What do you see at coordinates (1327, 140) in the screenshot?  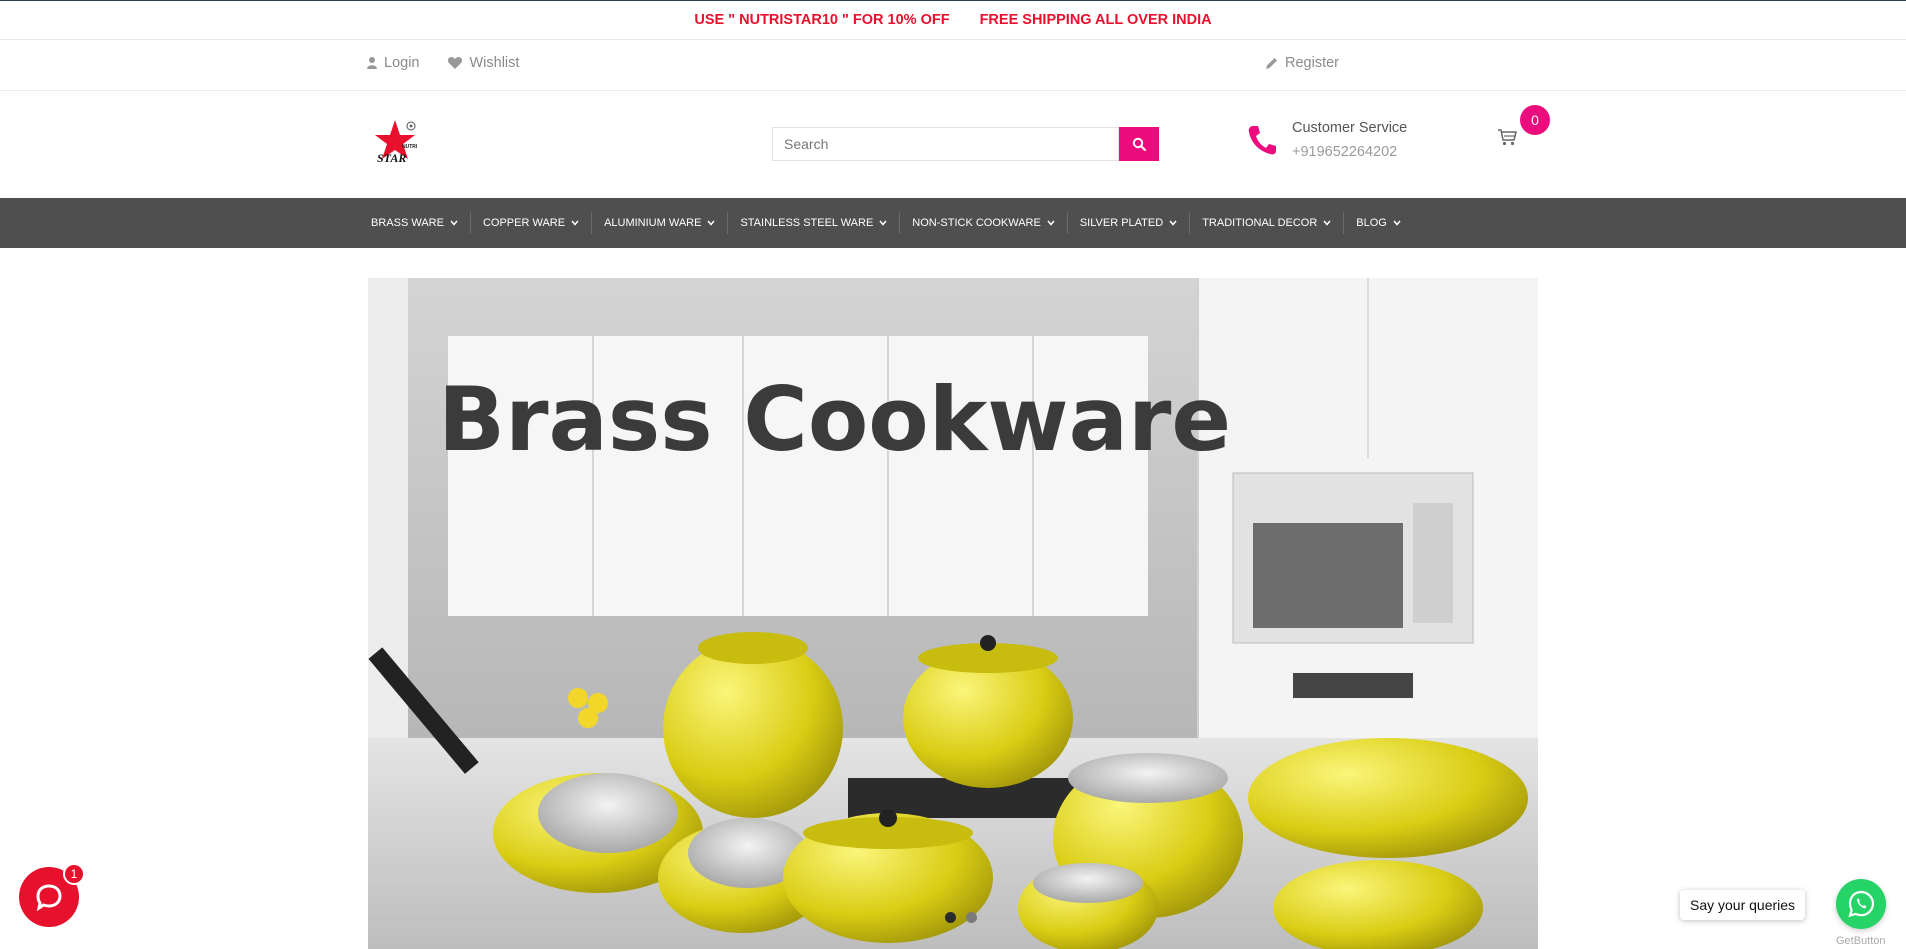 I see `customer-service: Customer Service +919652264202` at bounding box center [1327, 140].